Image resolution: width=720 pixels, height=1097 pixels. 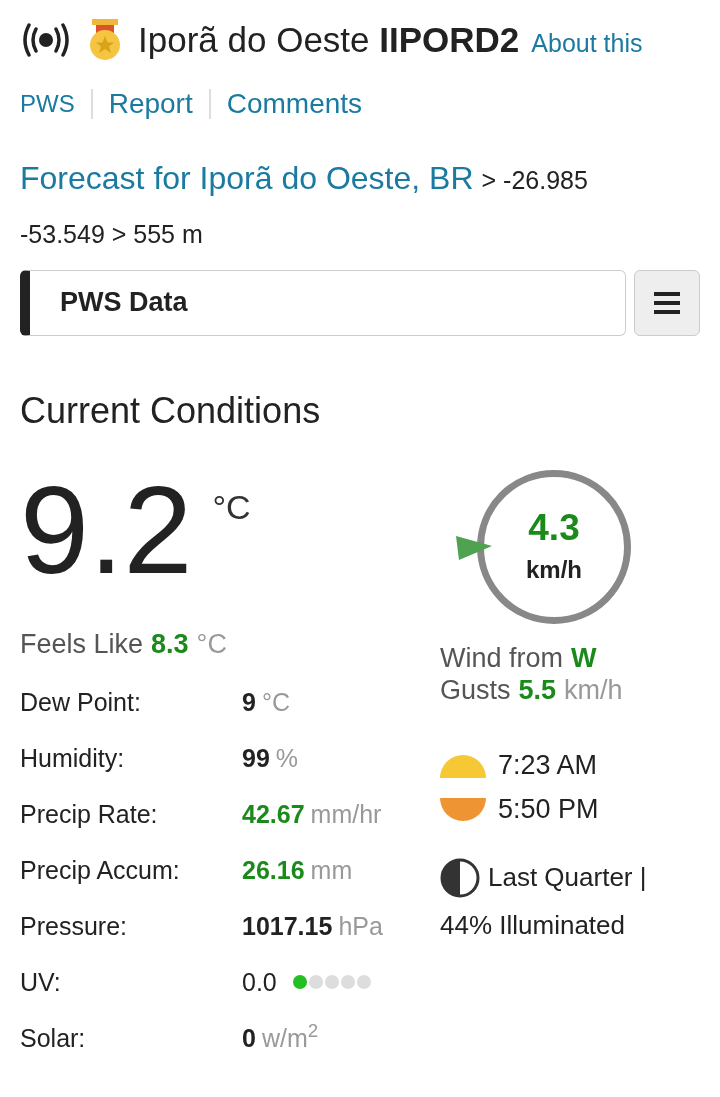 What do you see at coordinates (89, 814) in the screenshot?
I see `row-label: Precip Rate:` at bounding box center [89, 814].